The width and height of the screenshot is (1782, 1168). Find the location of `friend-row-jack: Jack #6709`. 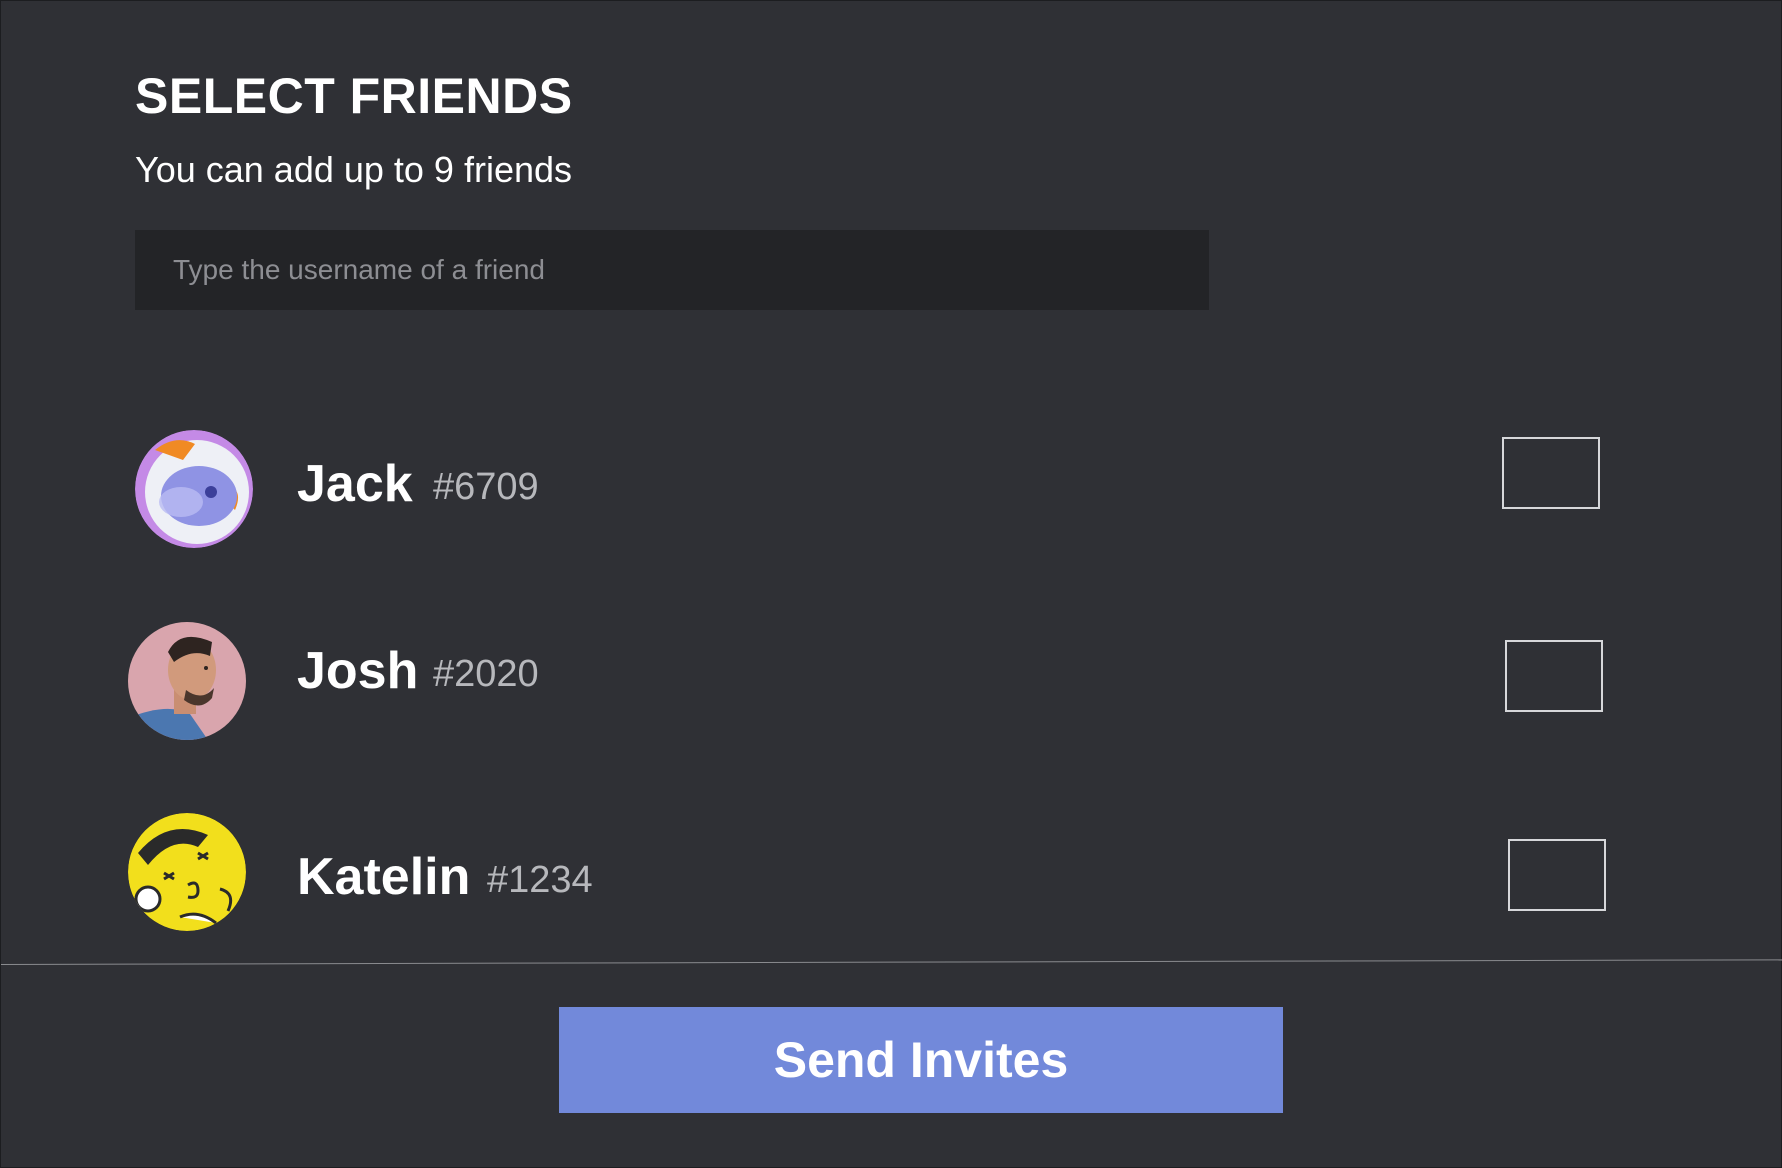

friend-row-jack: Jack #6709 is located at coordinates (891, 490).